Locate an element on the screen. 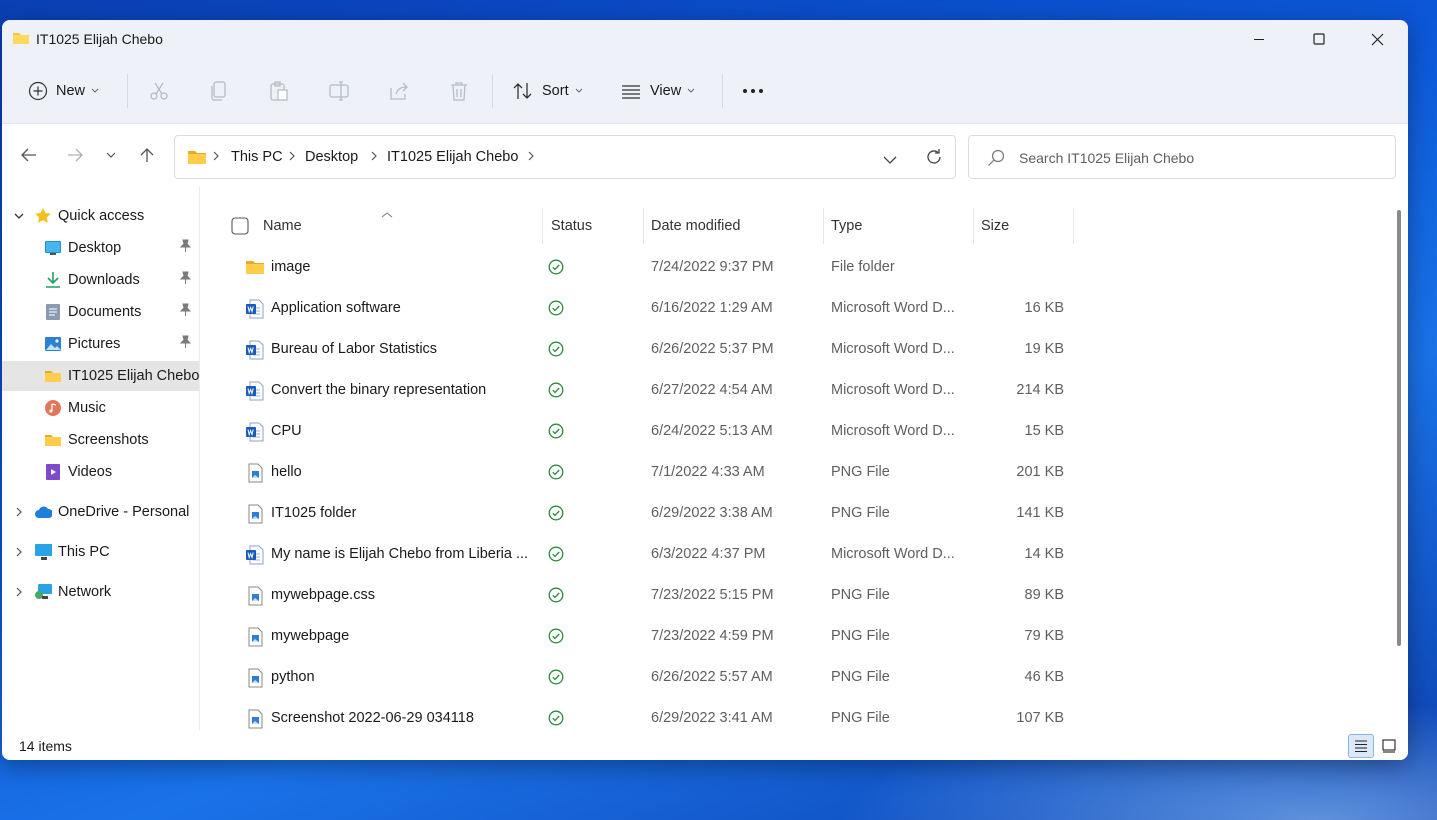 The height and width of the screenshot is (820, 1437). sidebar-item-quick-access: Quick access is located at coordinates (100, 216).